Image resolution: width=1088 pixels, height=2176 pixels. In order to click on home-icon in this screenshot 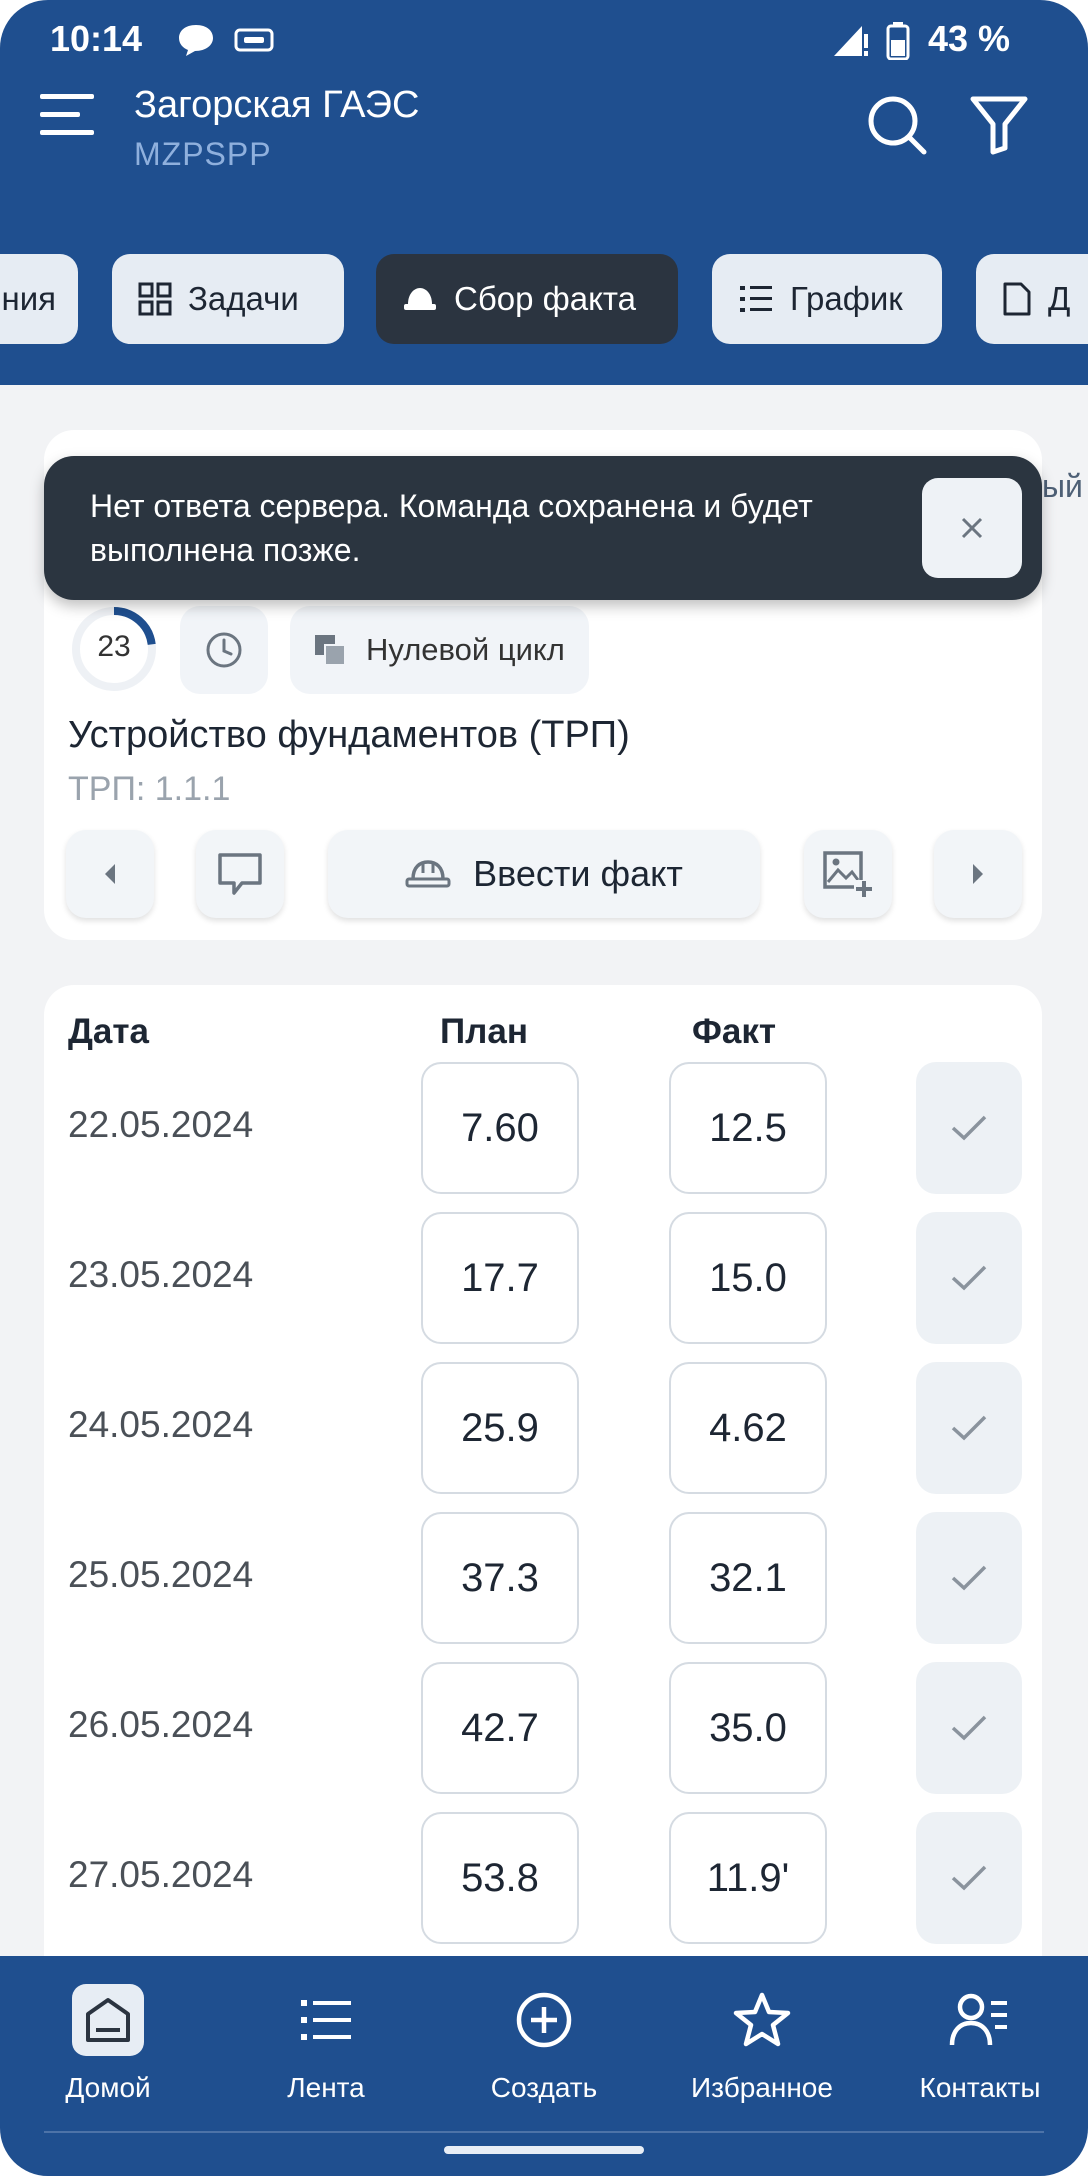, I will do `click(108, 2020)`.